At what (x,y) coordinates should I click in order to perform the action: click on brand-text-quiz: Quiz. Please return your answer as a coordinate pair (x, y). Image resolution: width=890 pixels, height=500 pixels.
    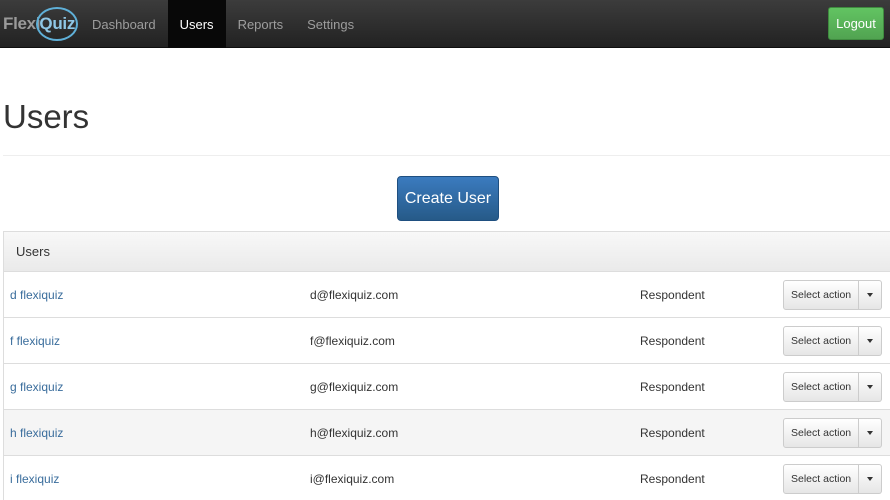
    Looking at the image, I should click on (57, 23).